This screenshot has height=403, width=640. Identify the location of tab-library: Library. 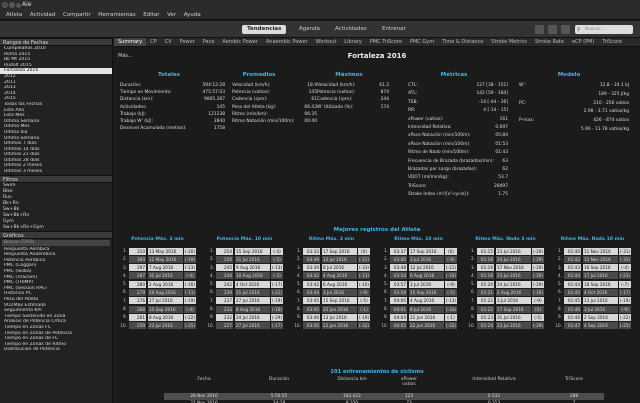
(352, 42).